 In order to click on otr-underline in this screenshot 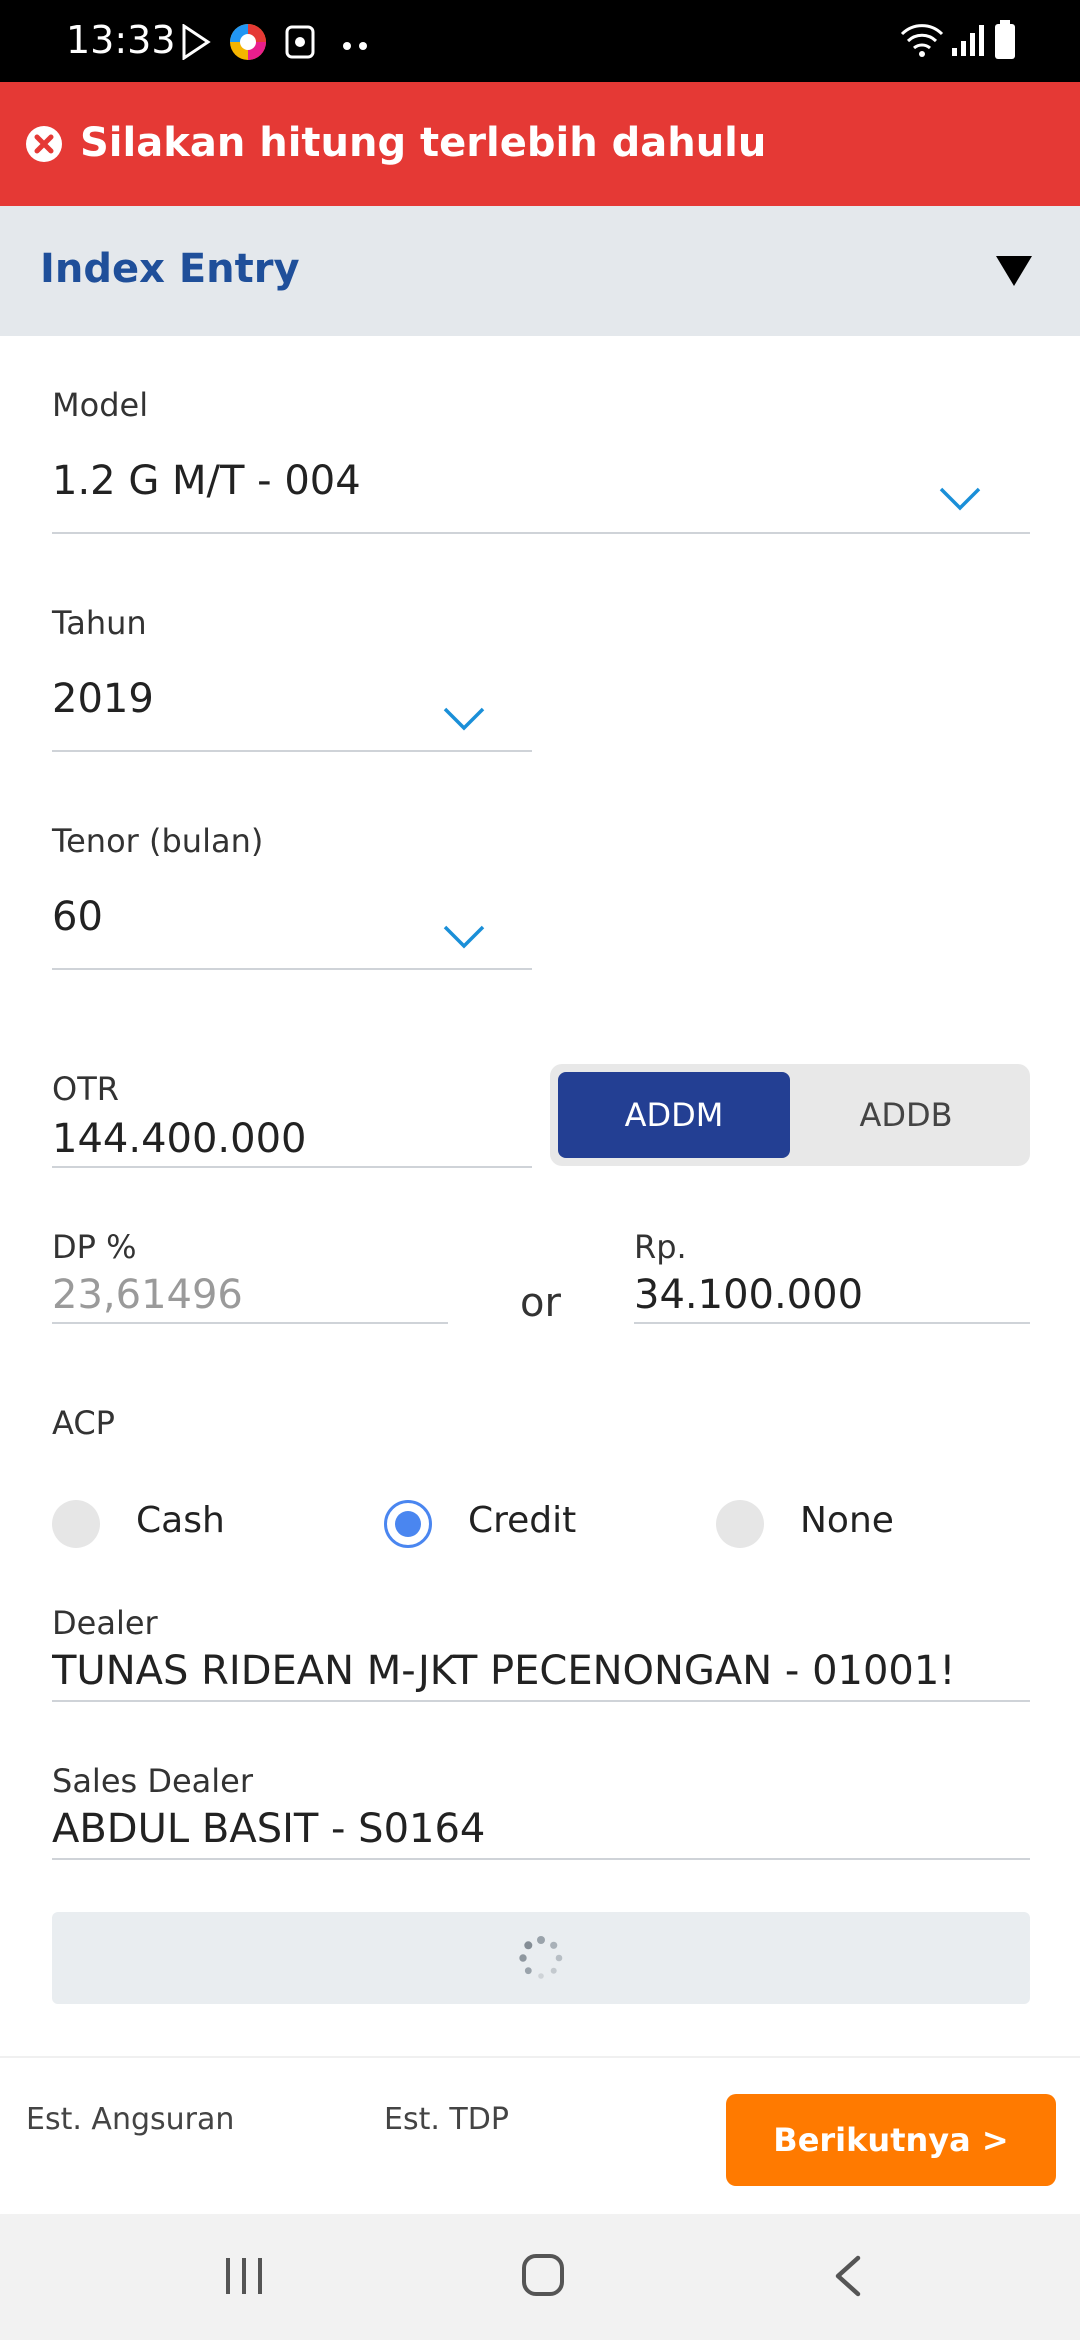, I will do `click(292, 1167)`.